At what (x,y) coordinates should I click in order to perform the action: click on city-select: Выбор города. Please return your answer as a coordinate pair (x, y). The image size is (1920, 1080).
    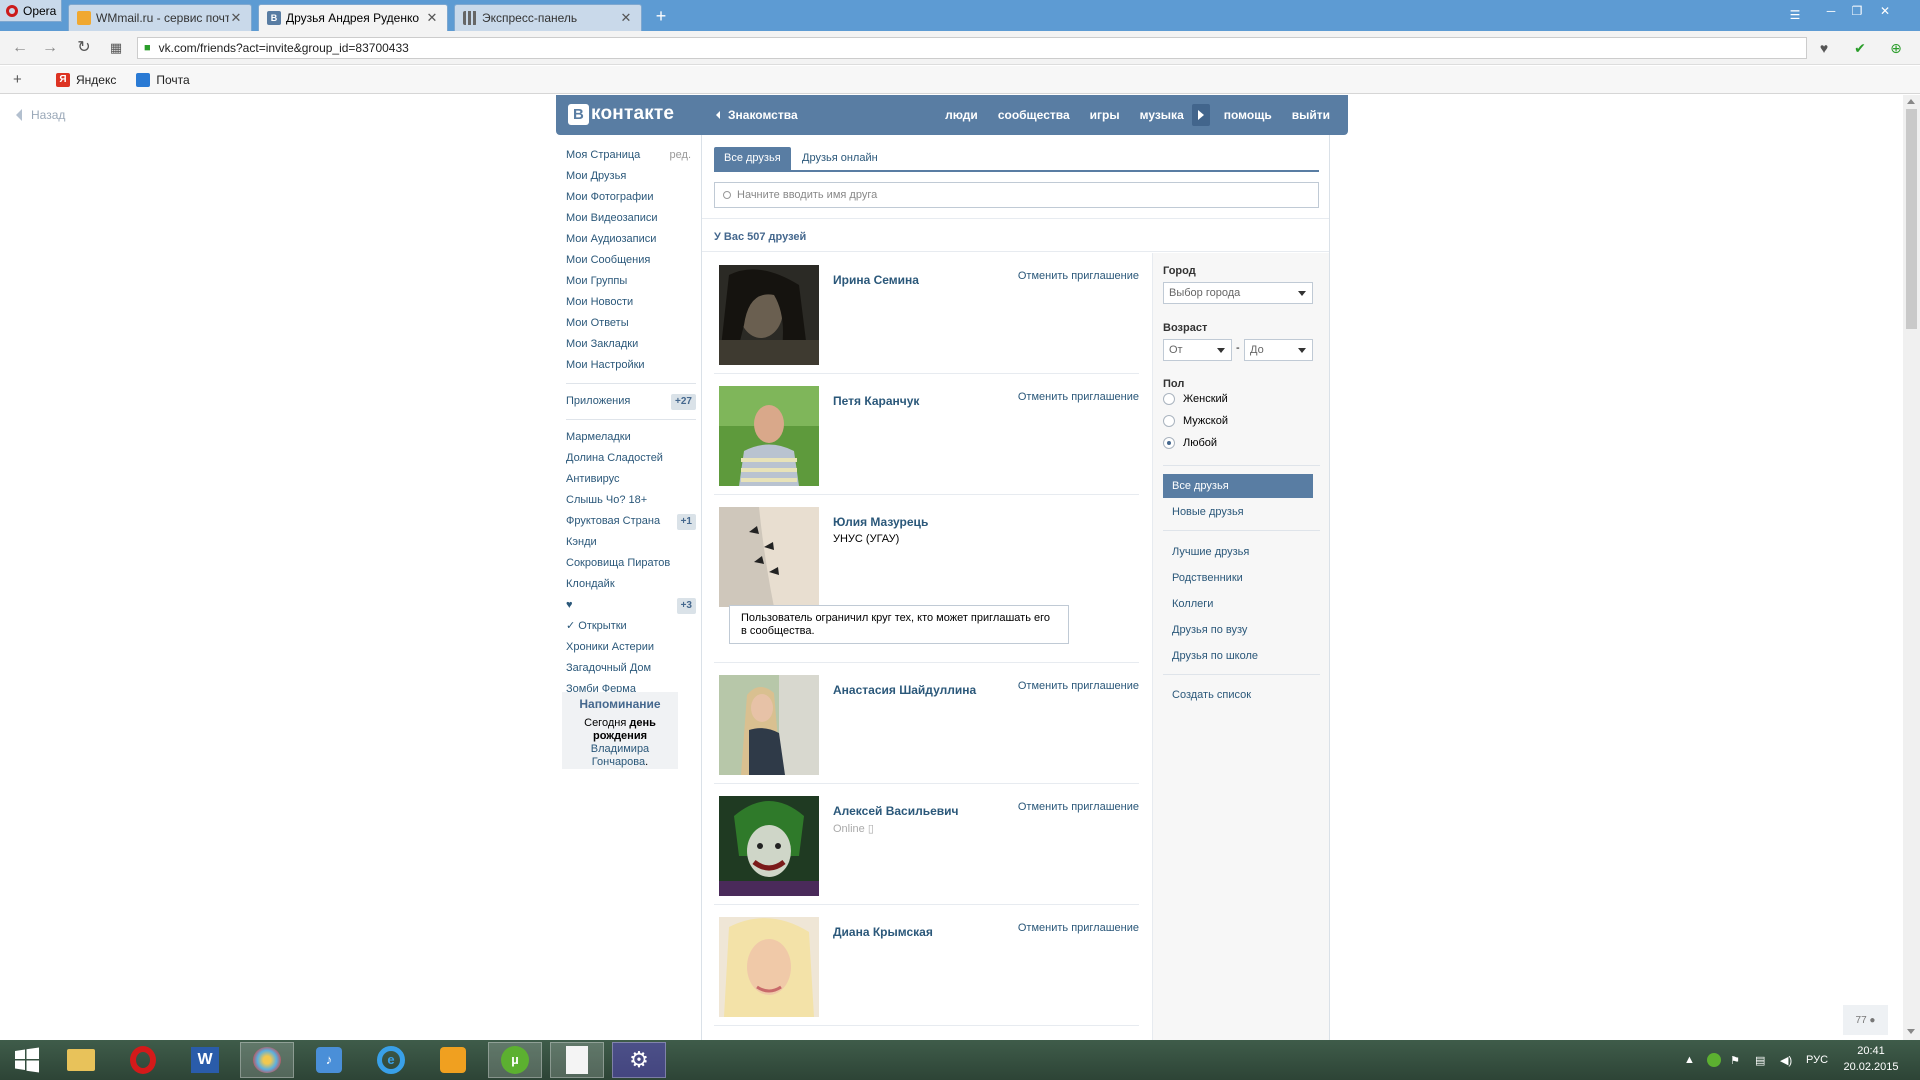
    Looking at the image, I should click on (1238, 293).